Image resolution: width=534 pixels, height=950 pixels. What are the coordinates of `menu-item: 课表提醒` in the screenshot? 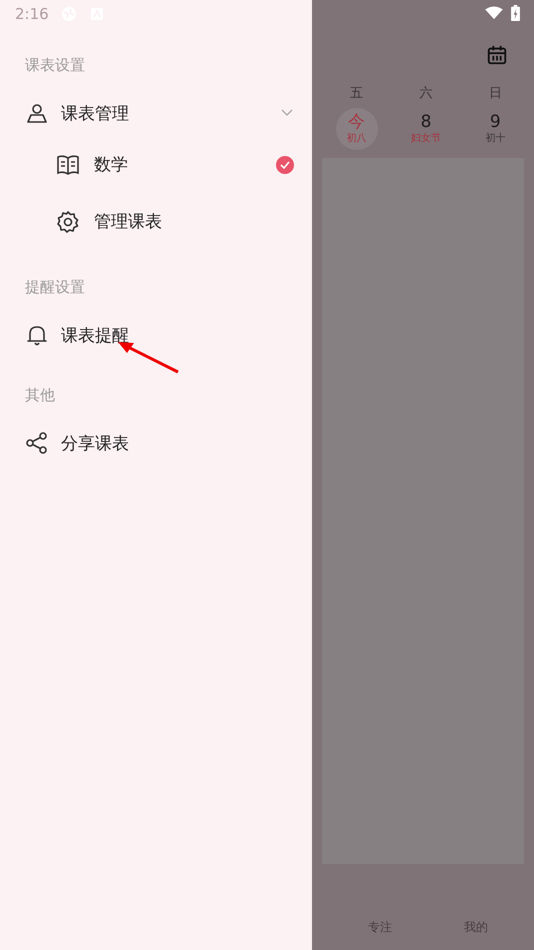 It's located at (168, 335).